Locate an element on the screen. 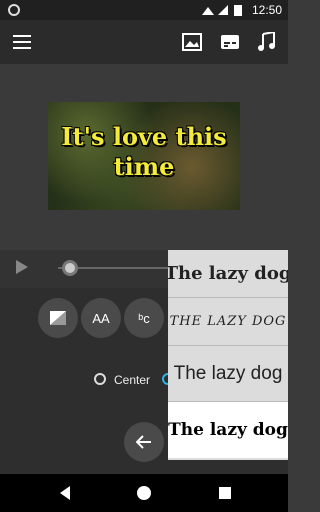 The width and height of the screenshot is (320, 512). back-arrow-icon is located at coordinates (143, 442).